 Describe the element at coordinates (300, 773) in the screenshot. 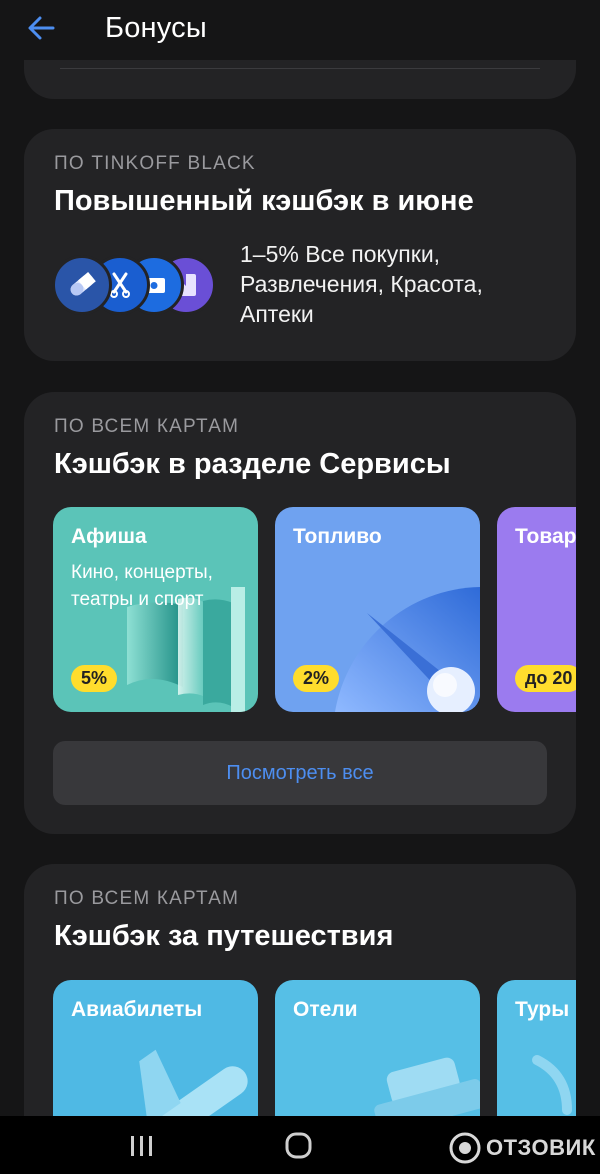

I see `see-all-button: Посмотреть все` at that location.